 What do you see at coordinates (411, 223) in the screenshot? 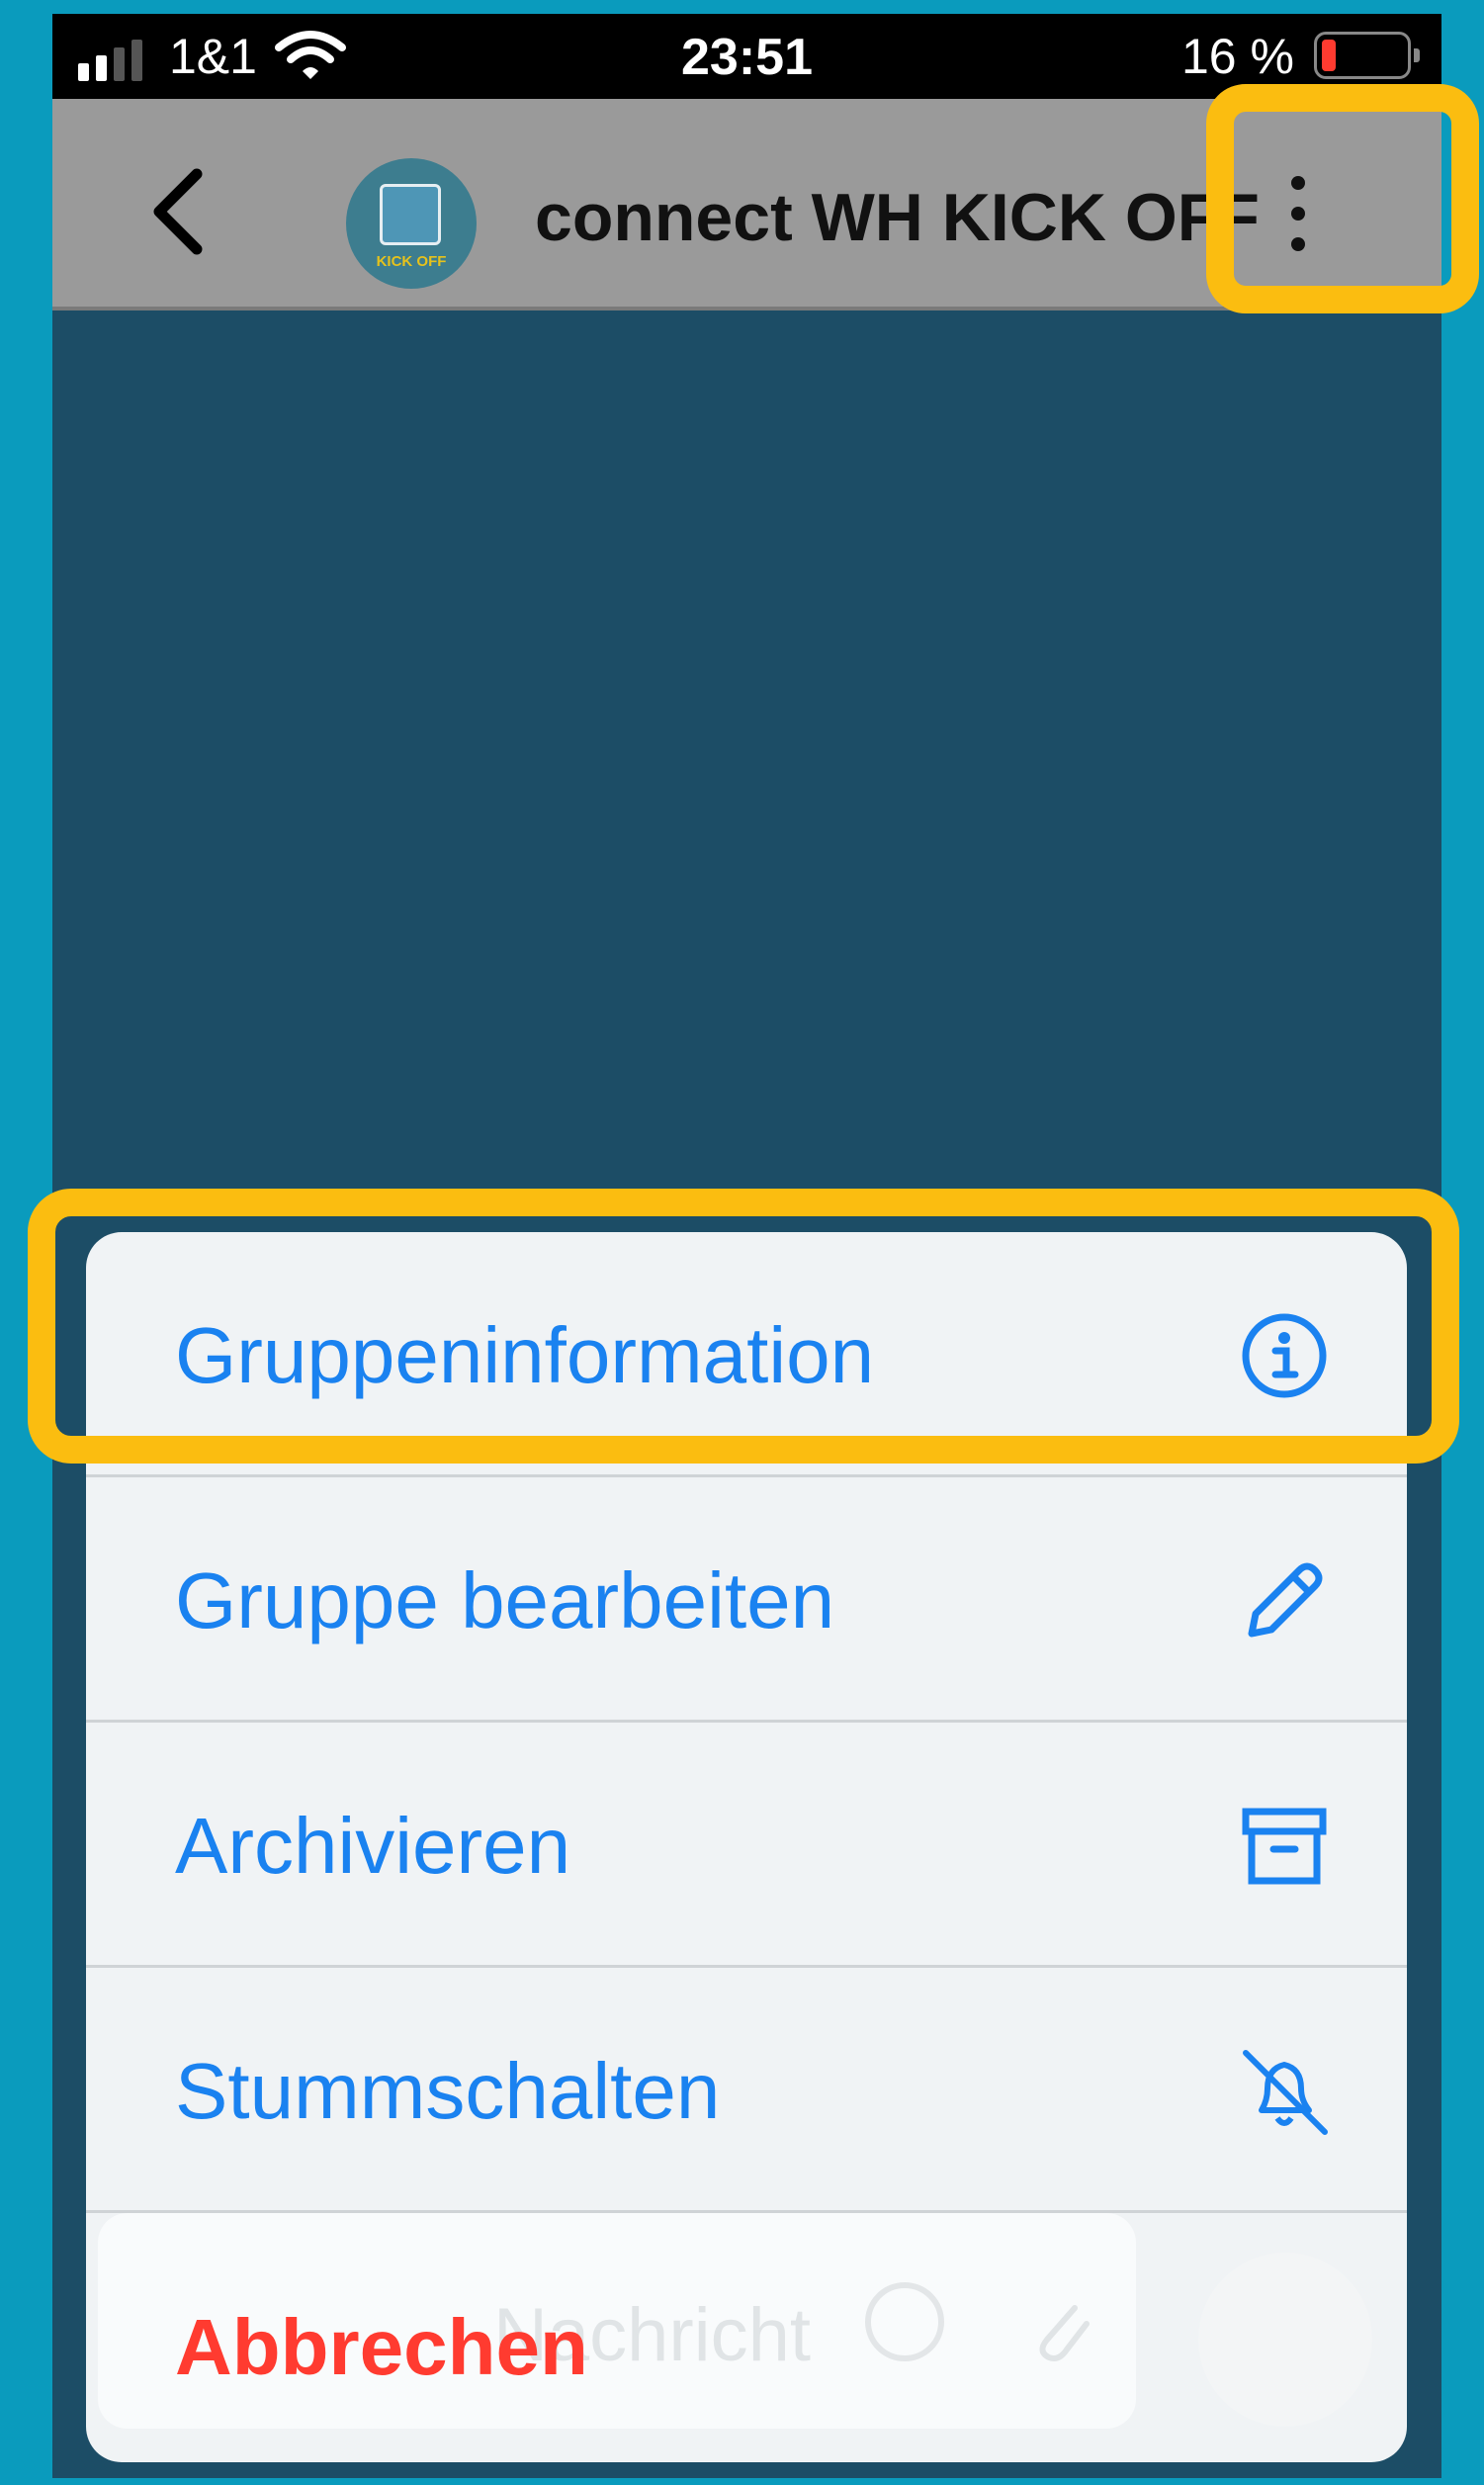
I see `group-avatar: KICK OFF` at bounding box center [411, 223].